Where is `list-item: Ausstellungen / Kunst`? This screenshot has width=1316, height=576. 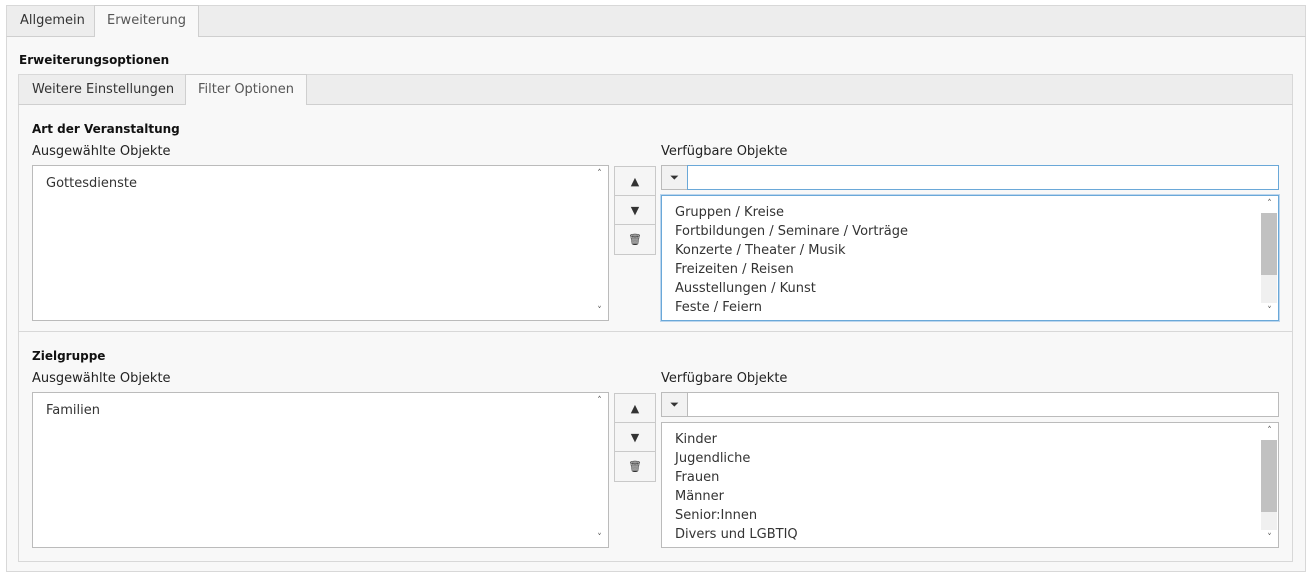
list-item: Ausstellungen / Kunst is located at coordinates (966, 288).